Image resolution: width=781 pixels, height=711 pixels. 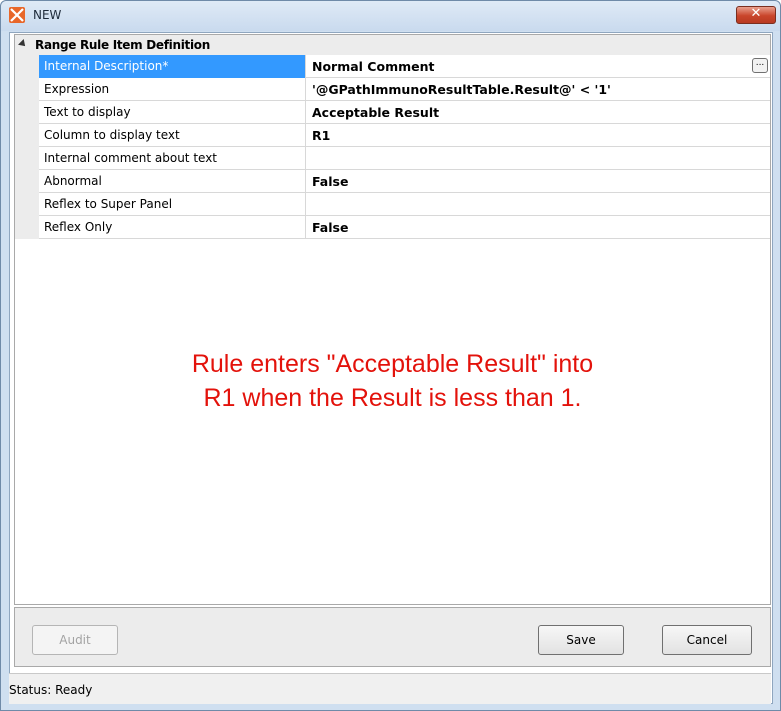 What do you see at coordinates (390, 16) in the screenshot?
I see `title-bar: NEW ✕` at bounding box center [390, 16].